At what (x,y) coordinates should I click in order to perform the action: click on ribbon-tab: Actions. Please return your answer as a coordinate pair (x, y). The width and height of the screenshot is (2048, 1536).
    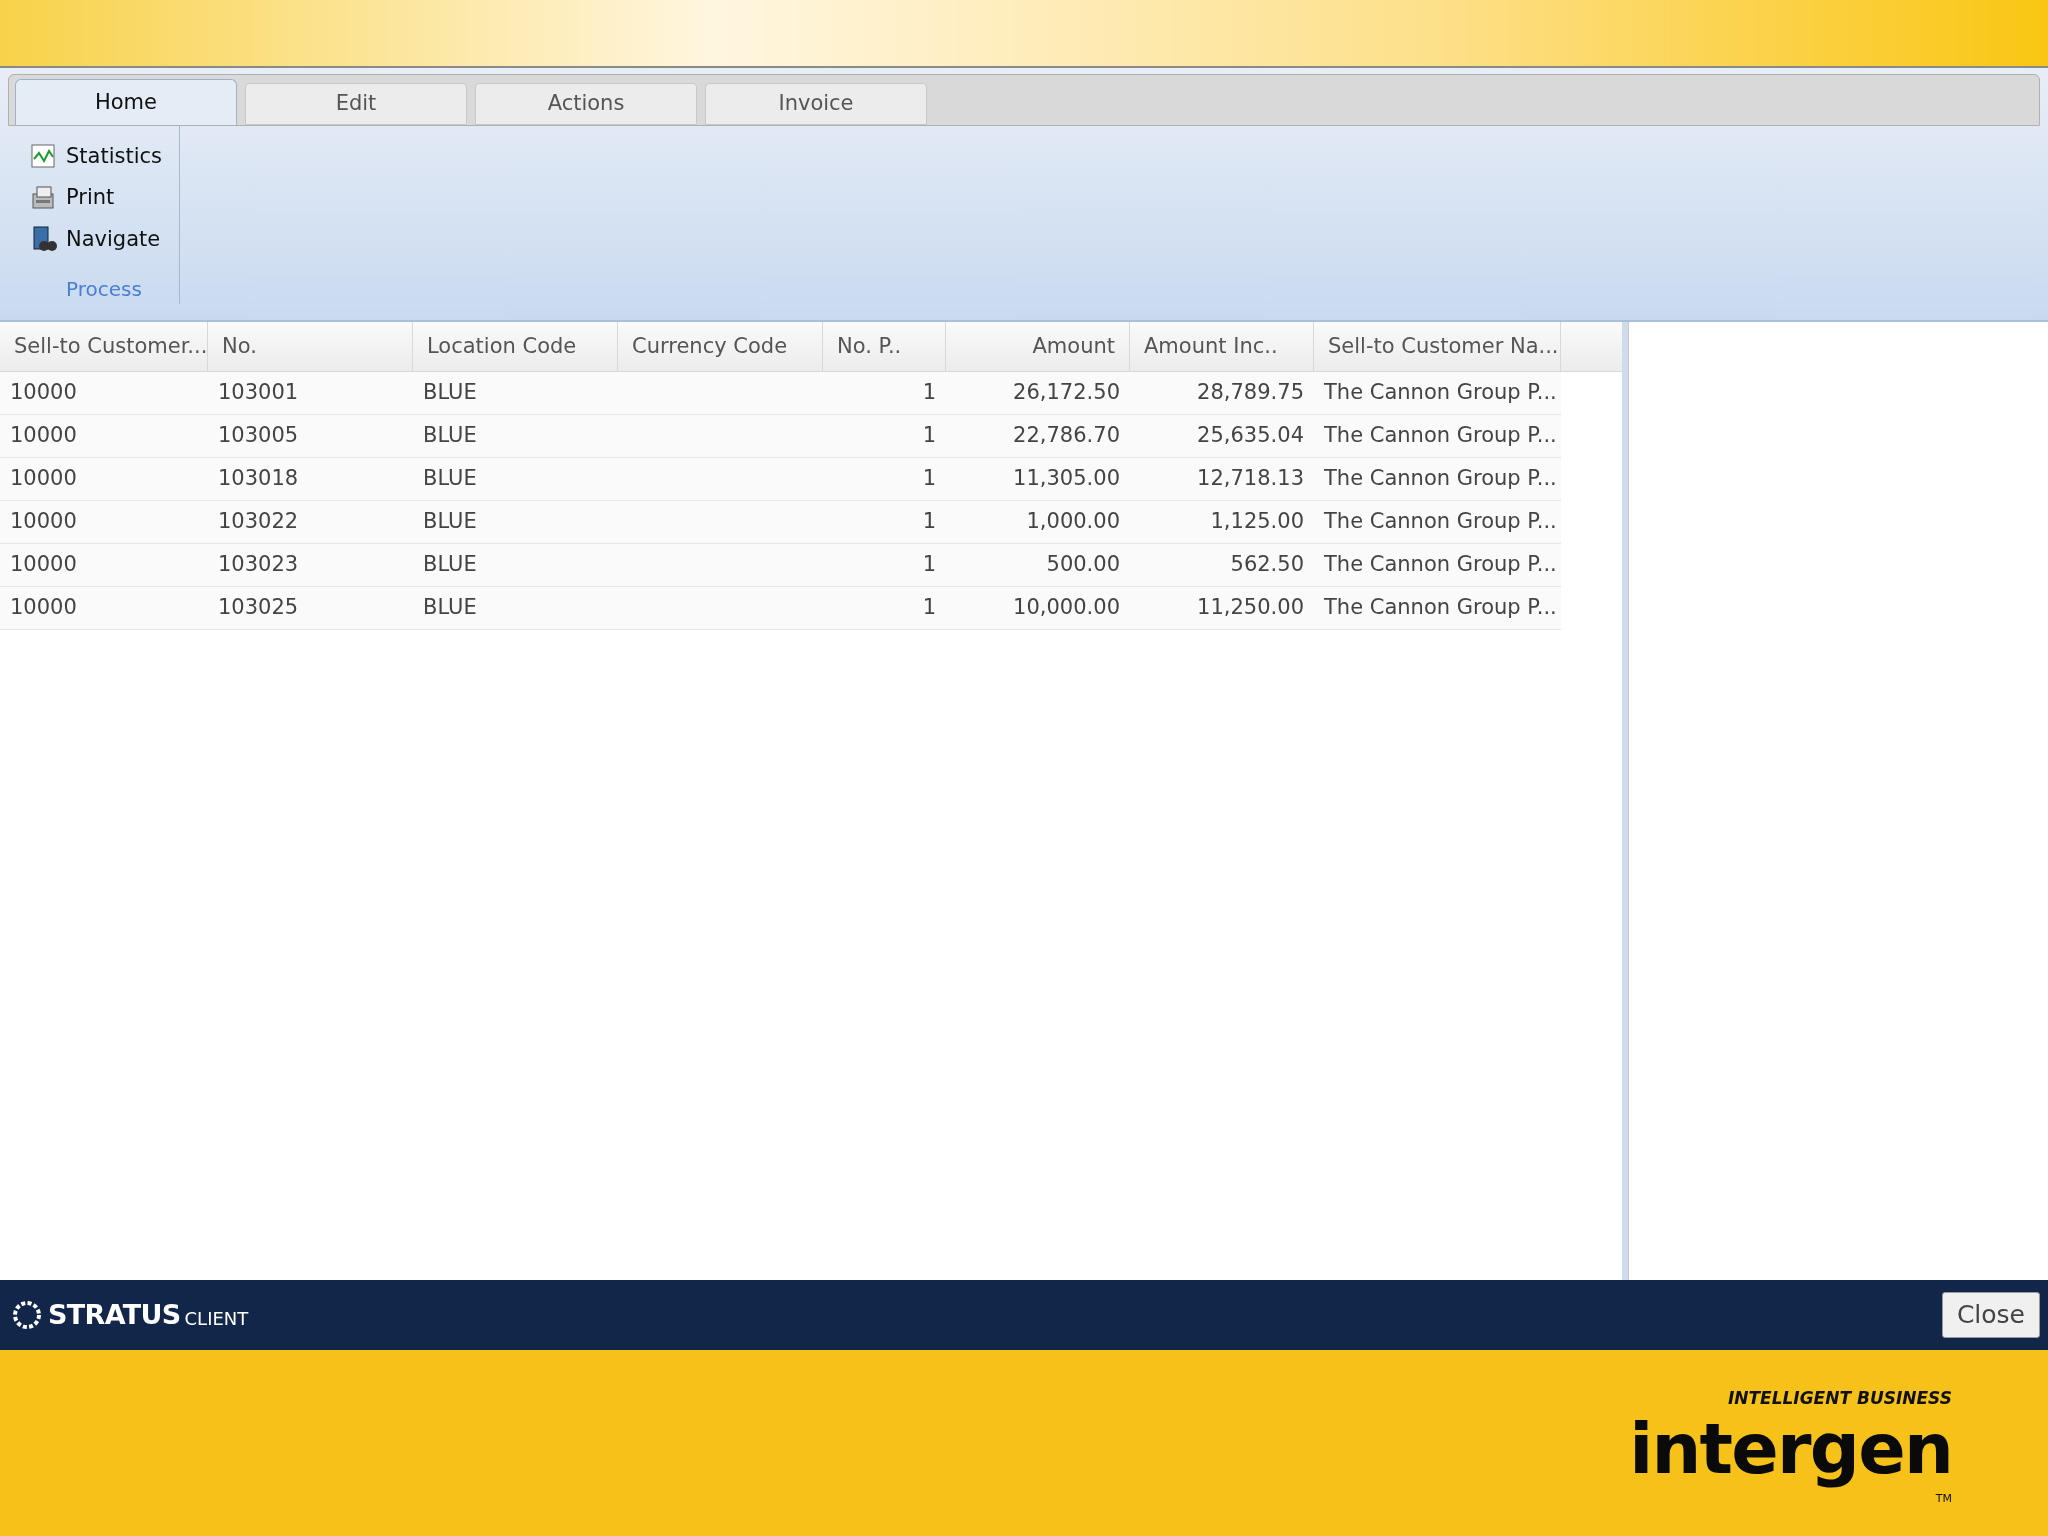
    Looking at the image, I should click on (586, 104).